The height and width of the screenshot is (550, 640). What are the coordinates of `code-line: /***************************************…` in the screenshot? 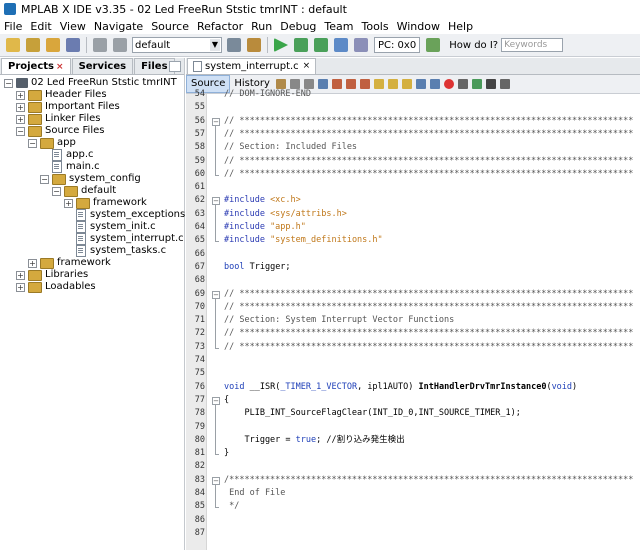 It's located at (428, 480).